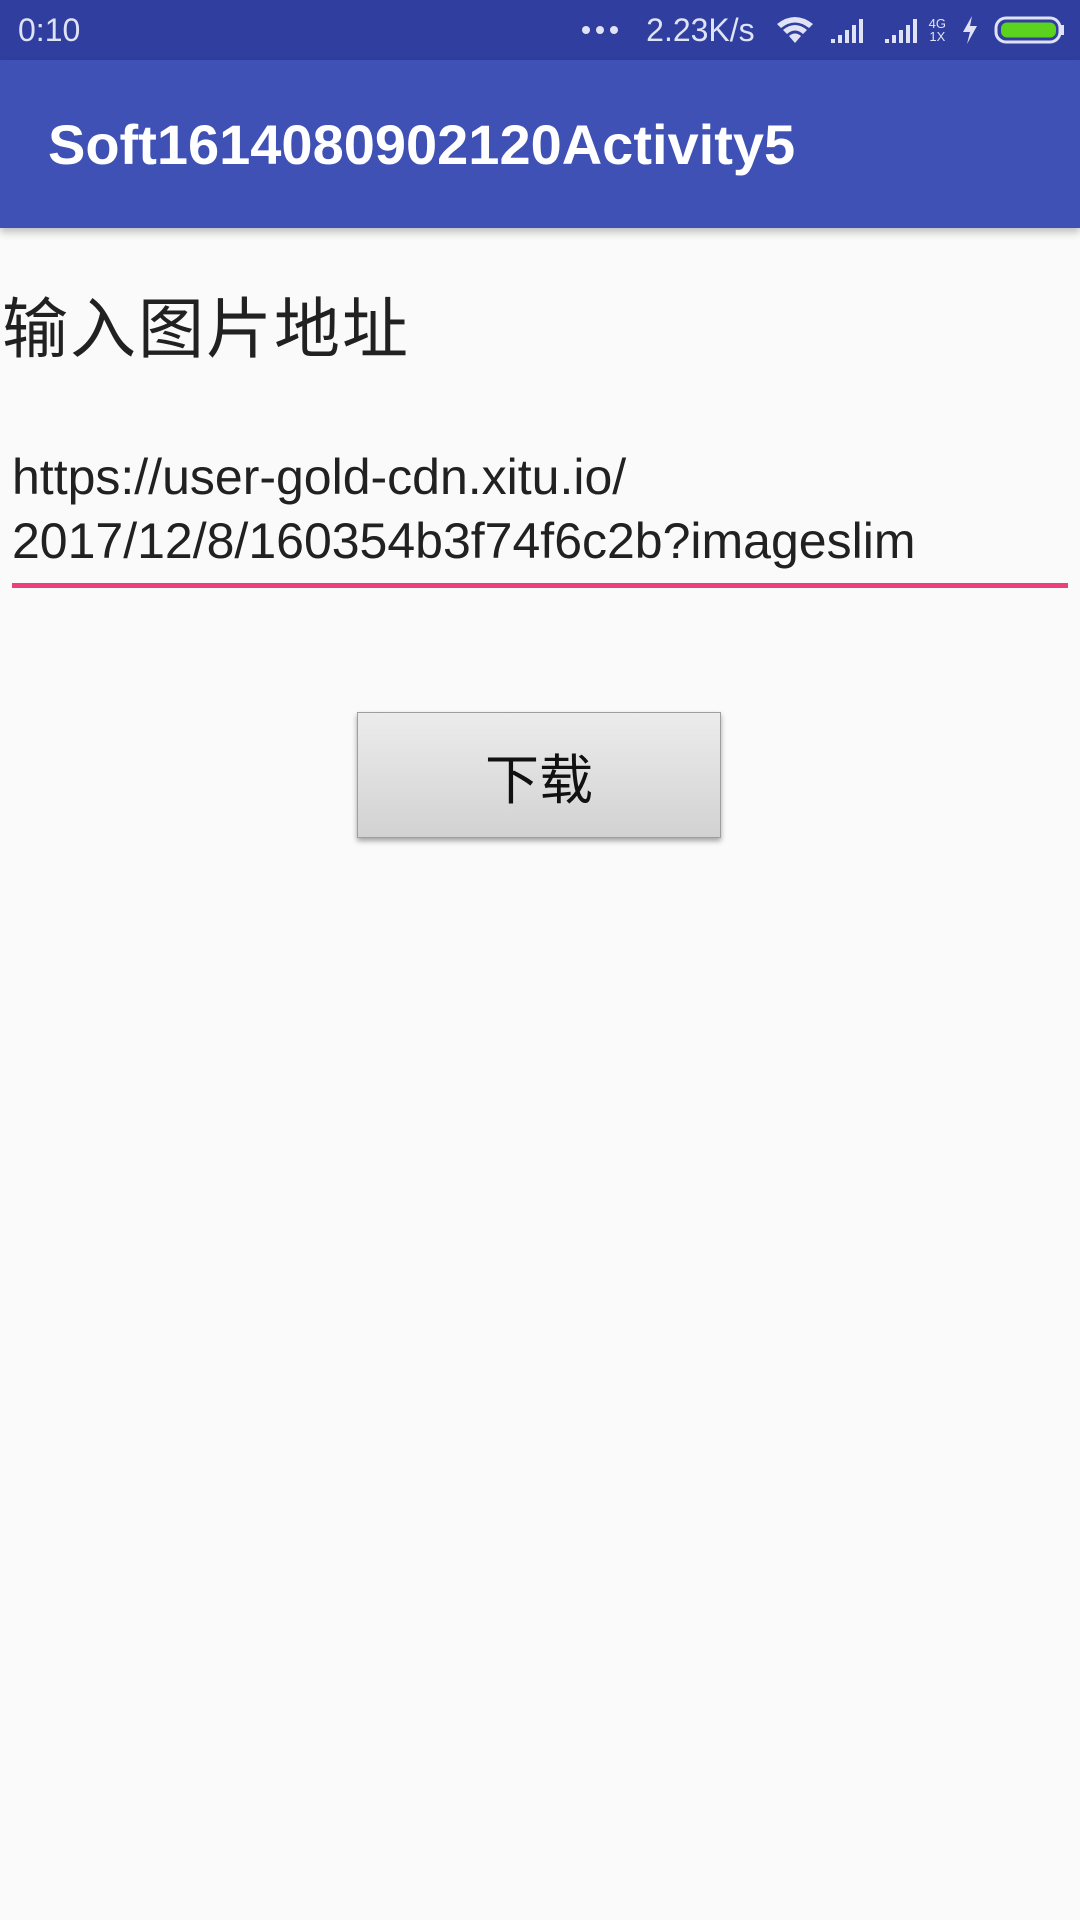 This screenshot has width=1080, height=1920. What do you see at coordinates (540, 30) in the screenshot?
I see `status-bar: 0:10 2.23K/s 4G 1X` at bounding box center [540, 30].